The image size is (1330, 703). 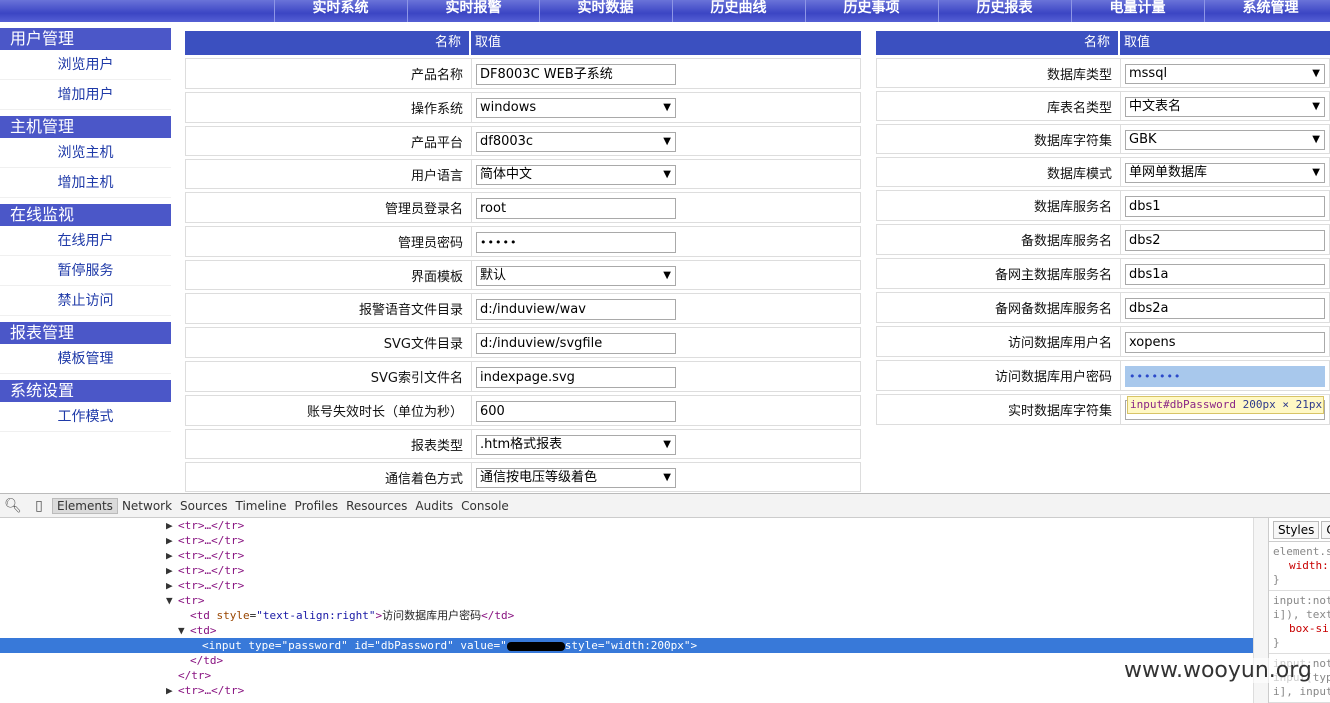 I want to click on tab-computed: Co, so click(x=1325, y=529).